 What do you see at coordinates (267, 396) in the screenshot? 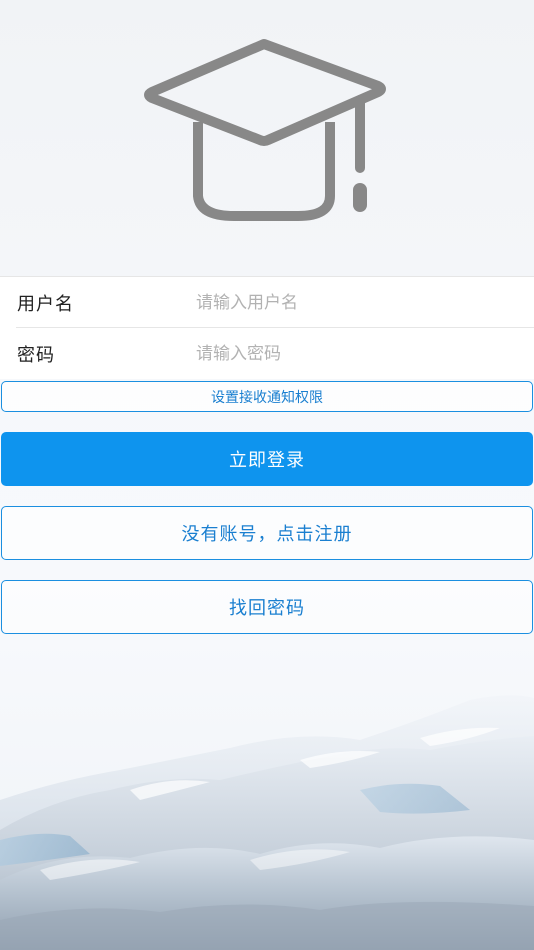
I see `notification-permission-button: 设置接收通知权限` at bounding box center [267, 396].